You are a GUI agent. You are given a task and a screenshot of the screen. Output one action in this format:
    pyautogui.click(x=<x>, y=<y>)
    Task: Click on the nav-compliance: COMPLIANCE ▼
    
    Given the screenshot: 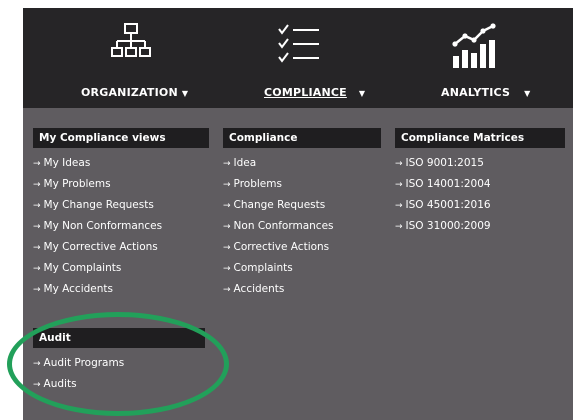 What is the action you would take?
    pyautogui.click(x=314, y=92)
    